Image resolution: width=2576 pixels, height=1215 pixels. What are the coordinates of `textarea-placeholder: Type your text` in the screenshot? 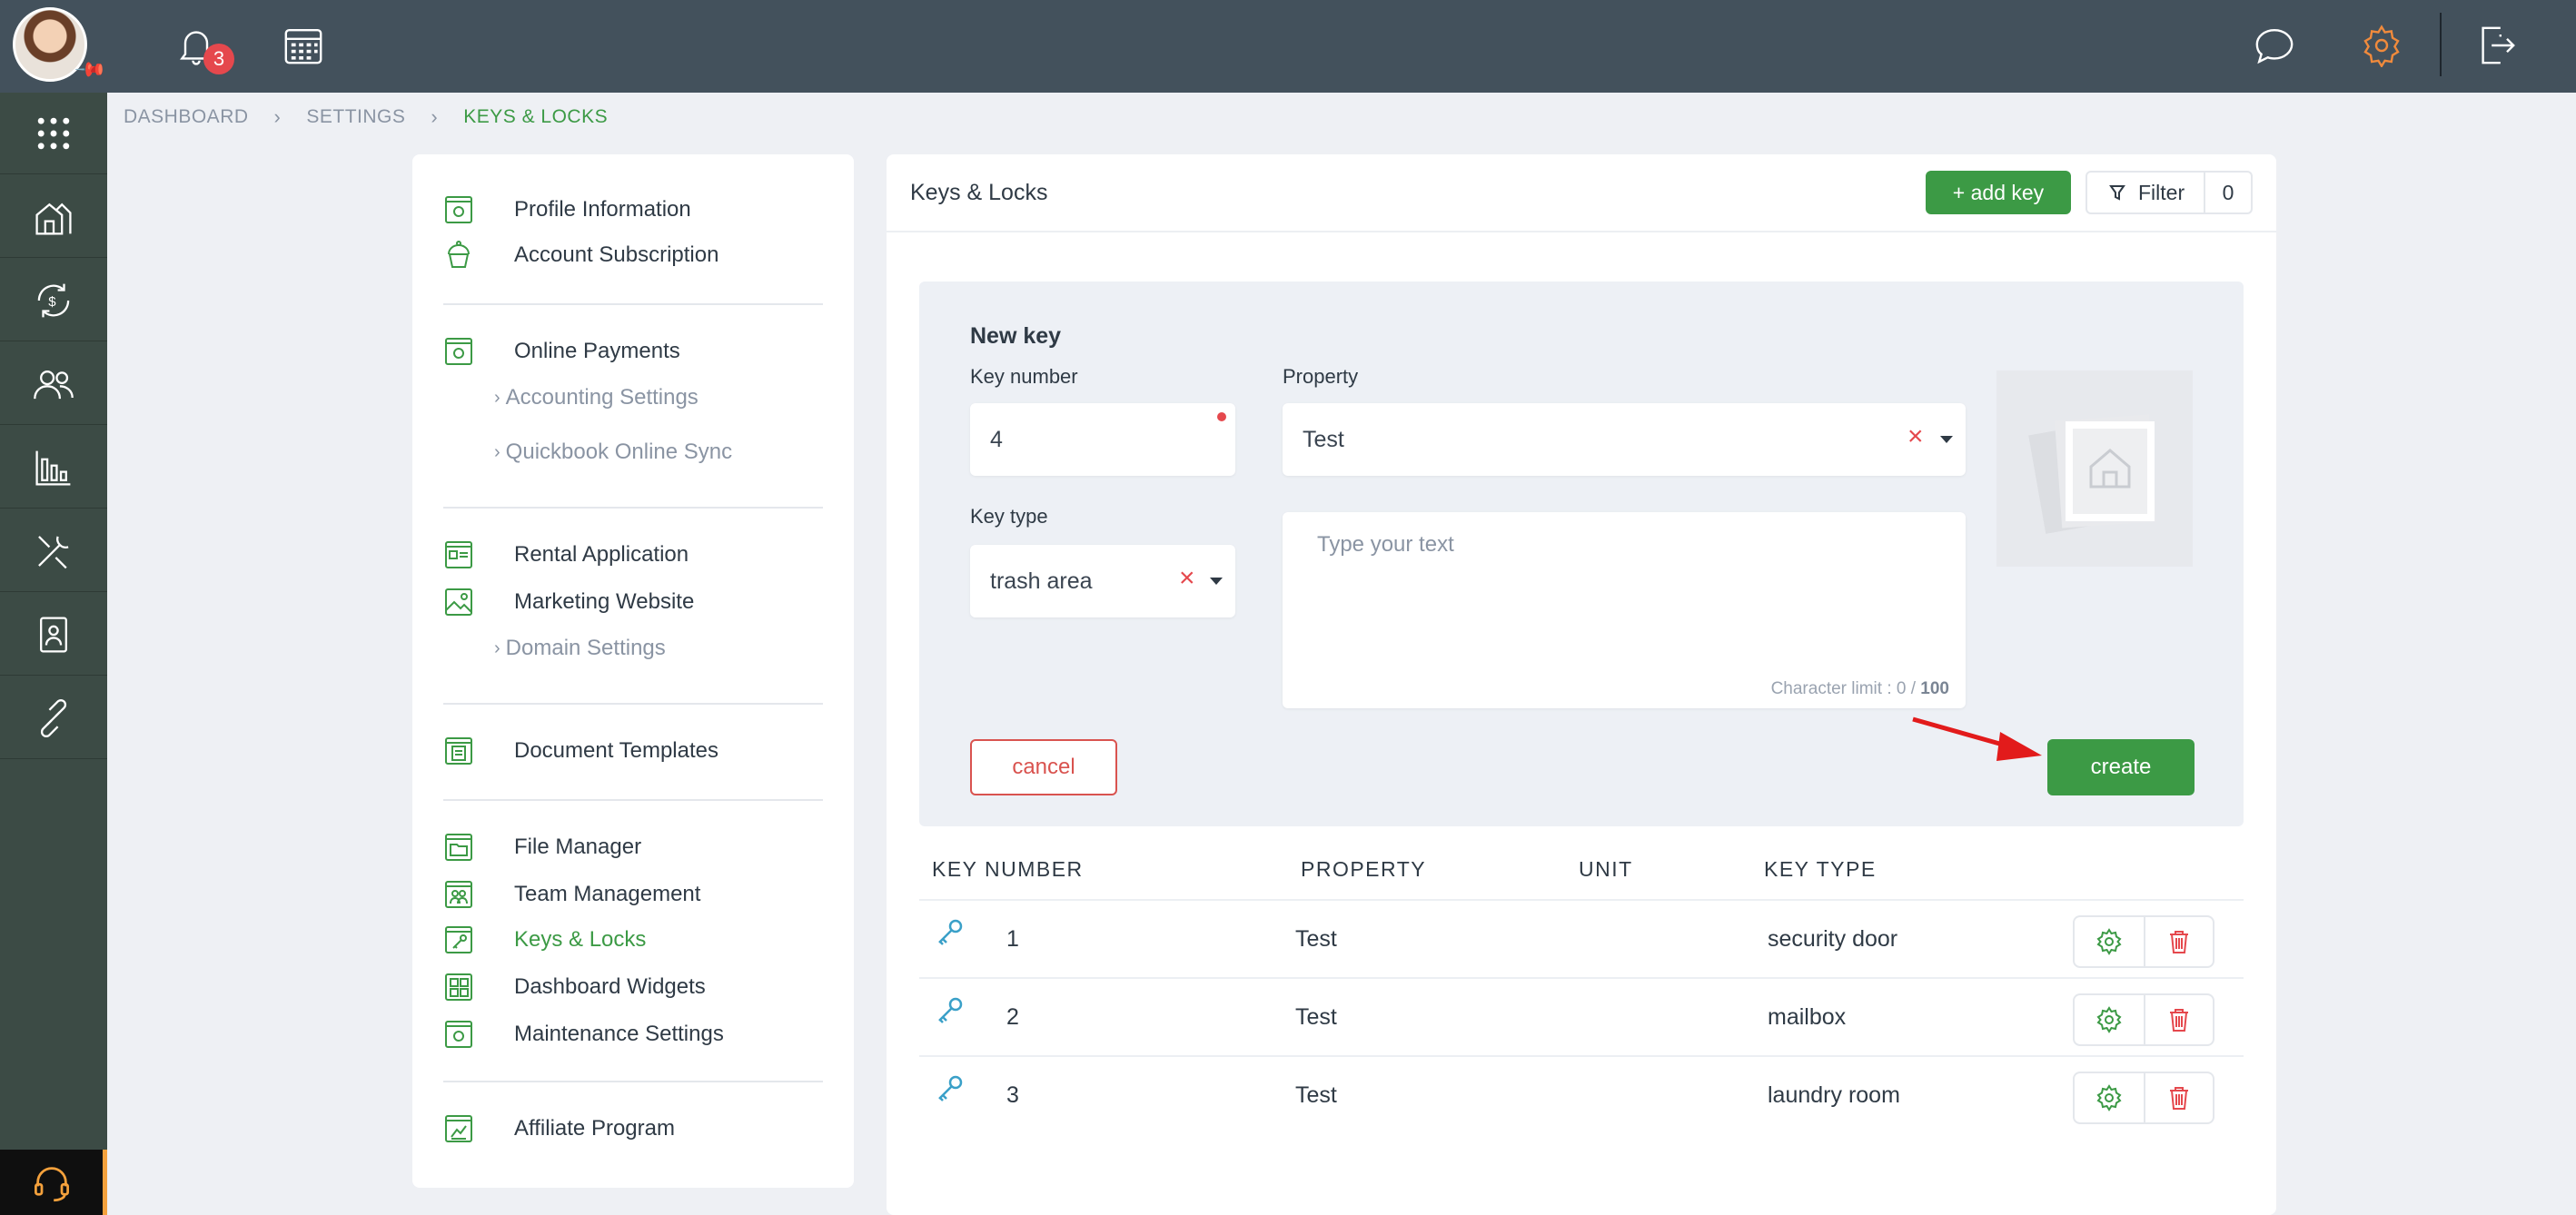 It's located at (1385, 544).